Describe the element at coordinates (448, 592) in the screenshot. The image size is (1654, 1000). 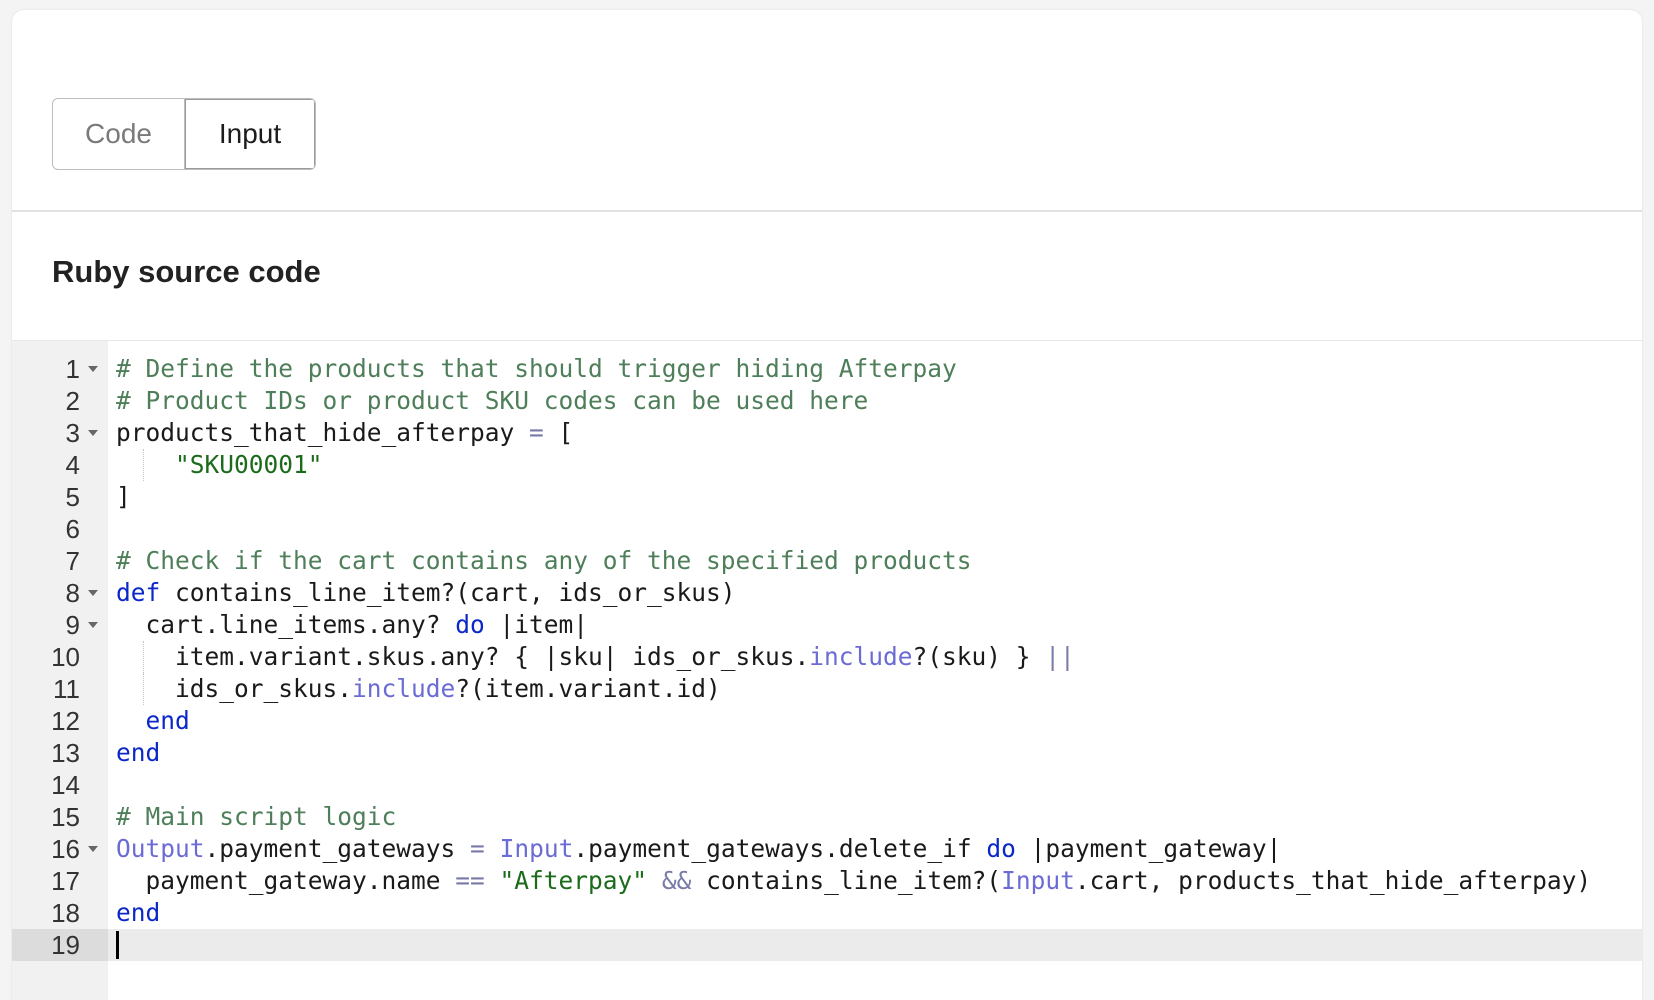
I see `code-token: contains_line_item?(cart, ids_or_skus)` at that location.